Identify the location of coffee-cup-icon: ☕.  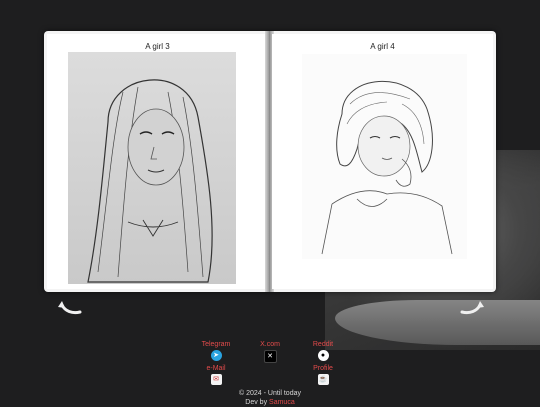
(323, 379).